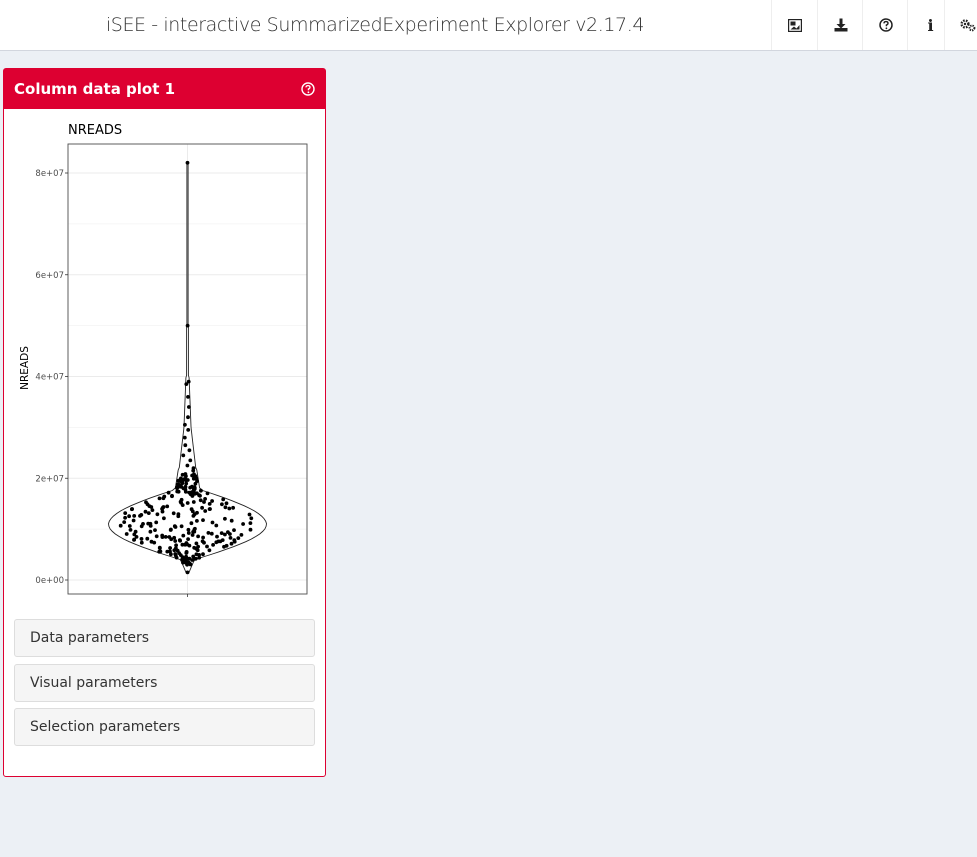  I want to click on y-tick-label: 0e+00, so click(49, 581).